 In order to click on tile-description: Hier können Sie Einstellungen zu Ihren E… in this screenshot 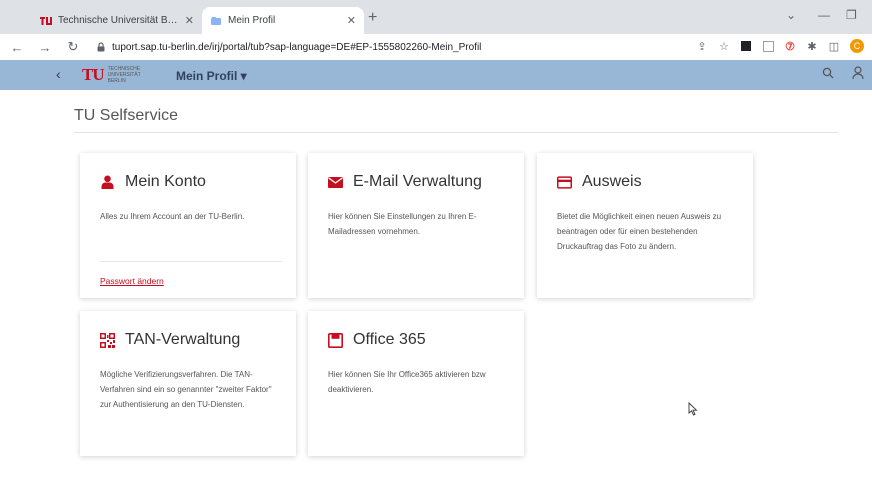, I will do `click(402, 224)`.